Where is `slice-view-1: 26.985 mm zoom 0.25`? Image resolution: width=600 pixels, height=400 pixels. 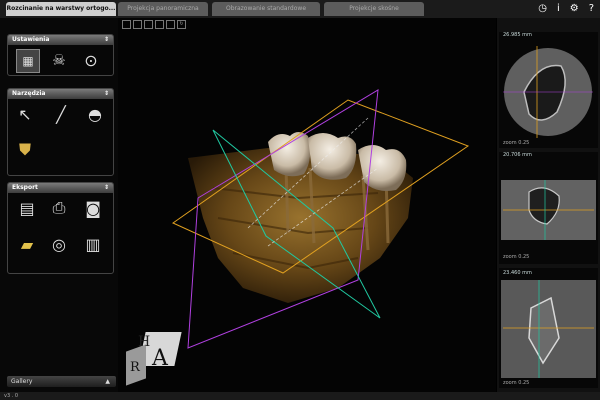
slice-view-1: 26.985 mm zoom 0.25 is located at coordinates (548, 90).